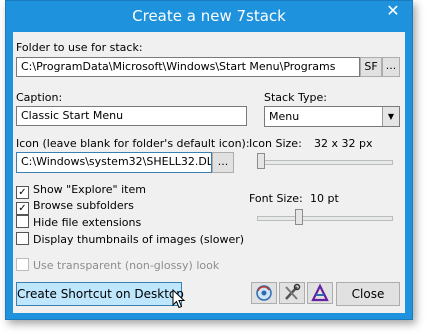 The height and width of the screenshot is (334, 431). Describe the element at coordinates (275, 143) in the screenshot. I see `icon-size-label: Icon Size:` at that location.